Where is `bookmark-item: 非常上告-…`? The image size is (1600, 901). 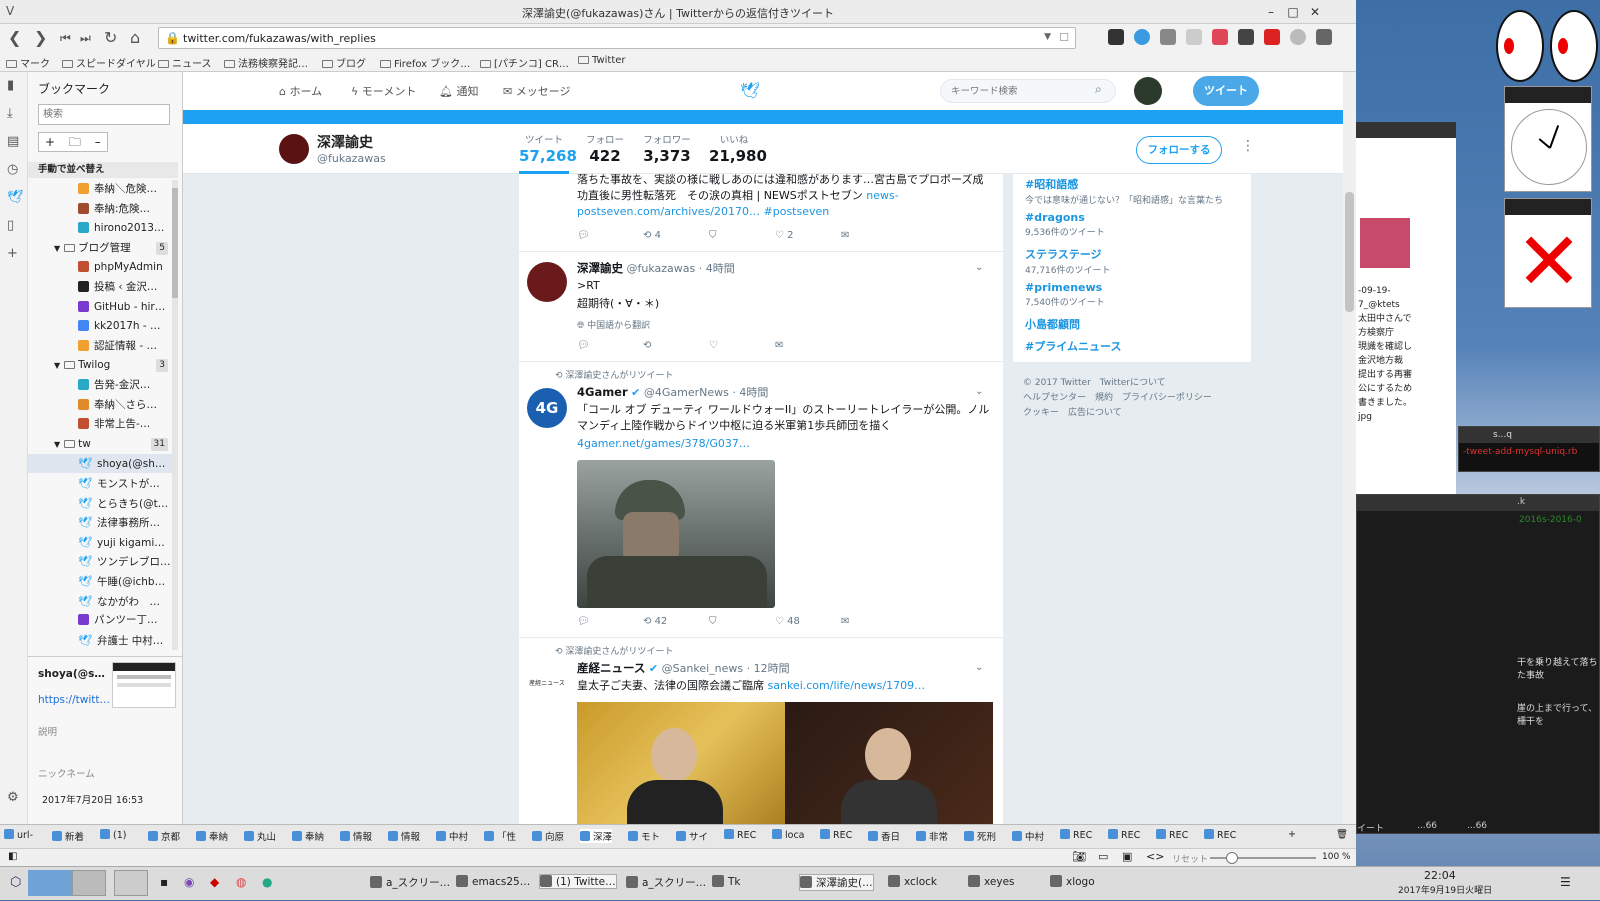
bookmark-item: 非常上告-… is located at coordinates (102, 424).